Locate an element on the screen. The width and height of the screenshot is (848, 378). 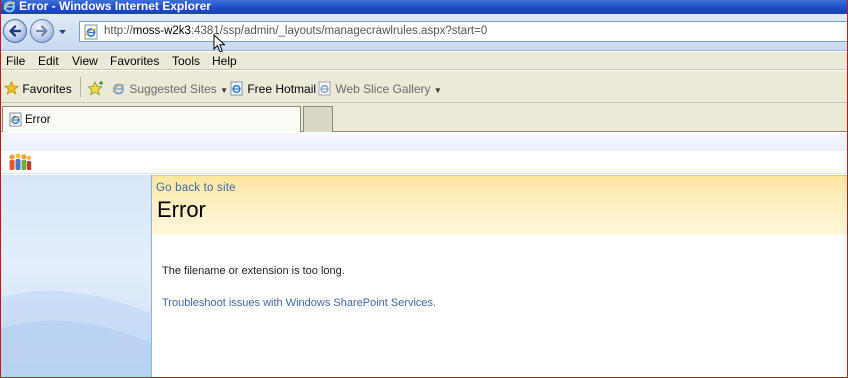
forward-arrow-icon is located at coordinates (41, 31).